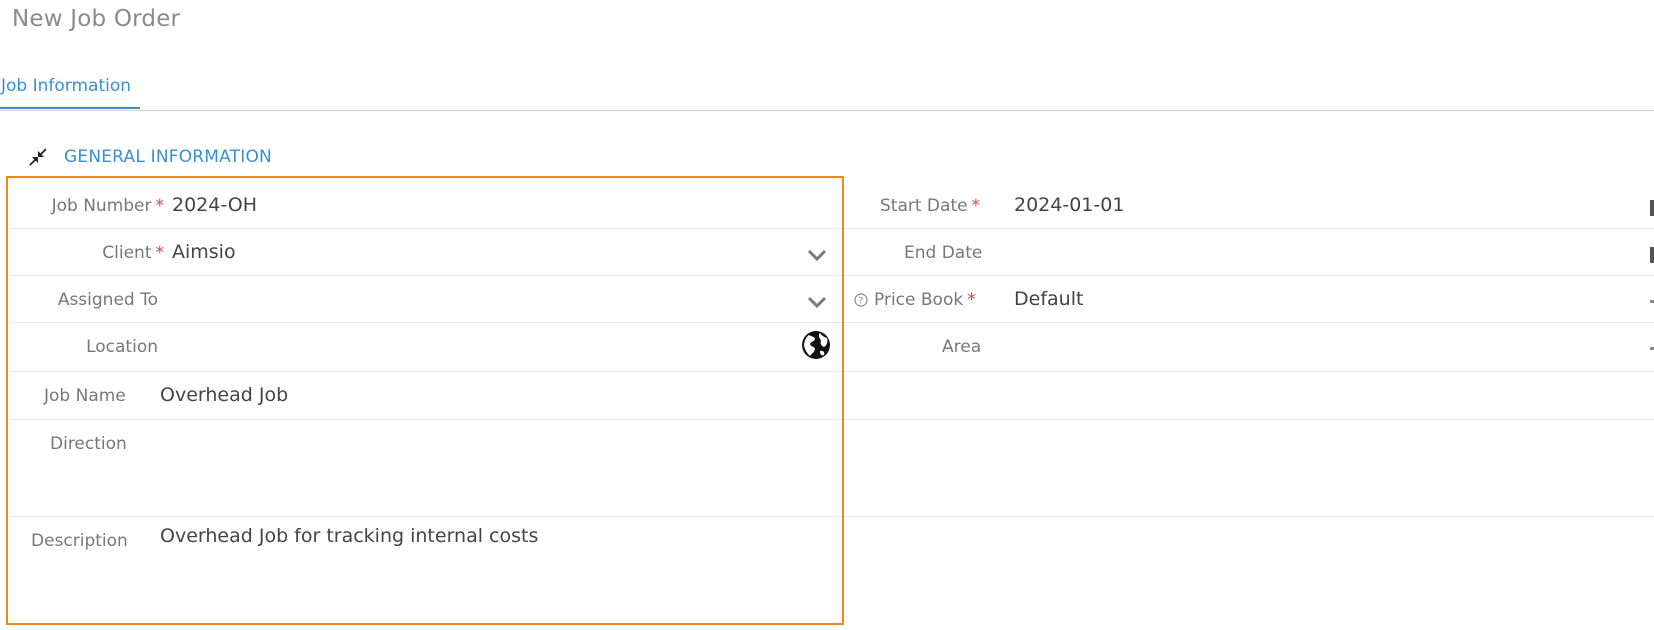 The image size is (1654, 630). What do you see at coordinates (122, 347) in the screenshot?
I see `location-label: Location` at bounding box center [122, 347].